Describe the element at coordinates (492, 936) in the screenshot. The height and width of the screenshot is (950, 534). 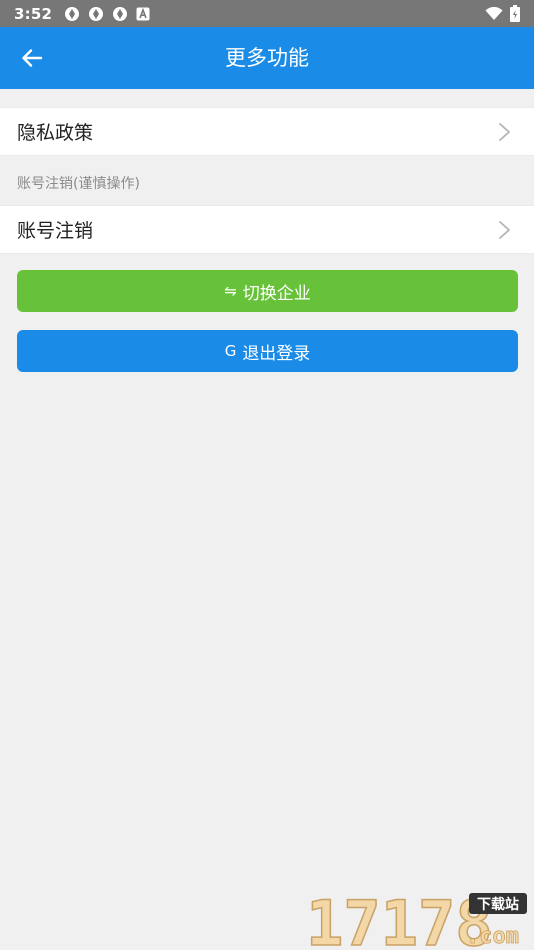
I see `watermark-suffix: .com` at that location.